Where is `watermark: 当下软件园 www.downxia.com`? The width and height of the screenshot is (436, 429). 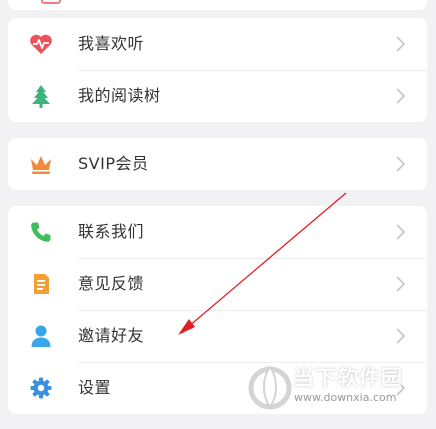
watermark: 当下软件园 www.downxia.com is located at coordinates (338, 386).